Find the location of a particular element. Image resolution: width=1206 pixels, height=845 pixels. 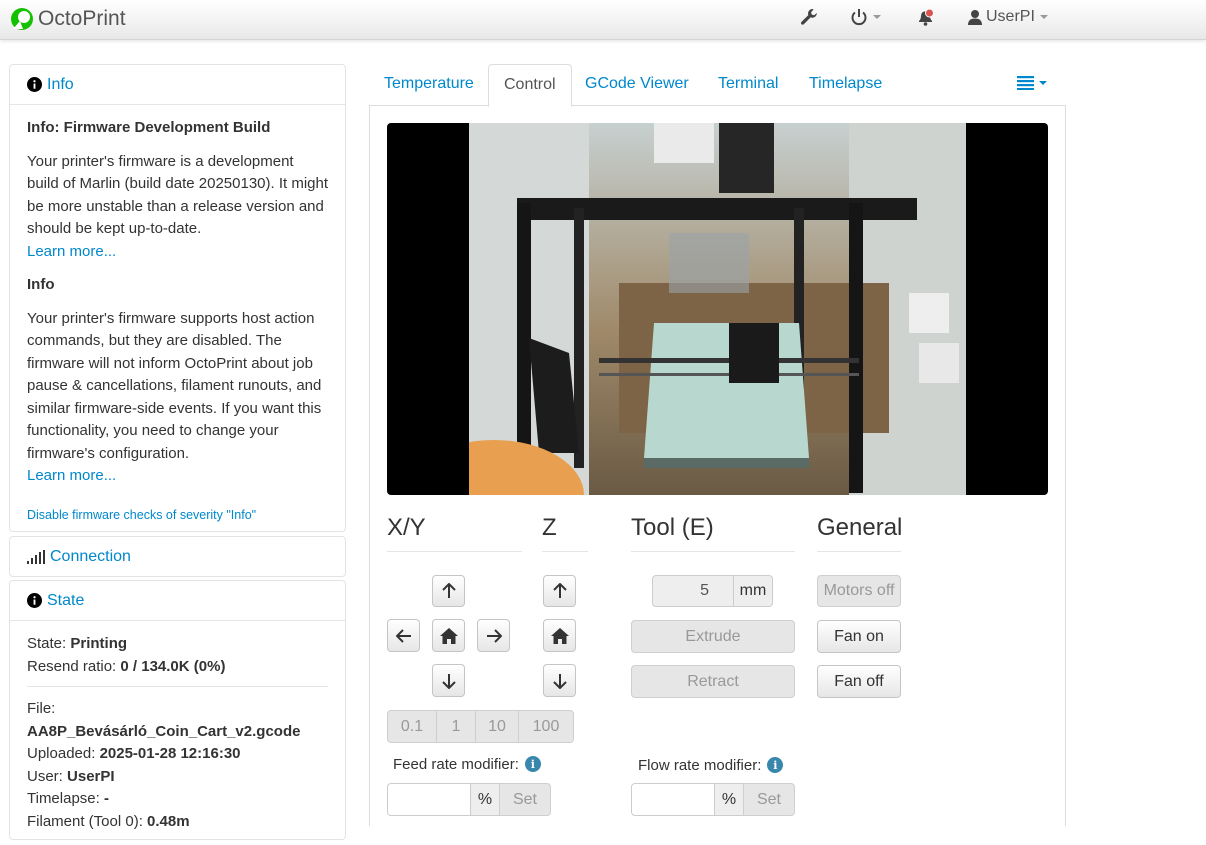

fan-off-button: Fan off is located at coordinates (859, 681).